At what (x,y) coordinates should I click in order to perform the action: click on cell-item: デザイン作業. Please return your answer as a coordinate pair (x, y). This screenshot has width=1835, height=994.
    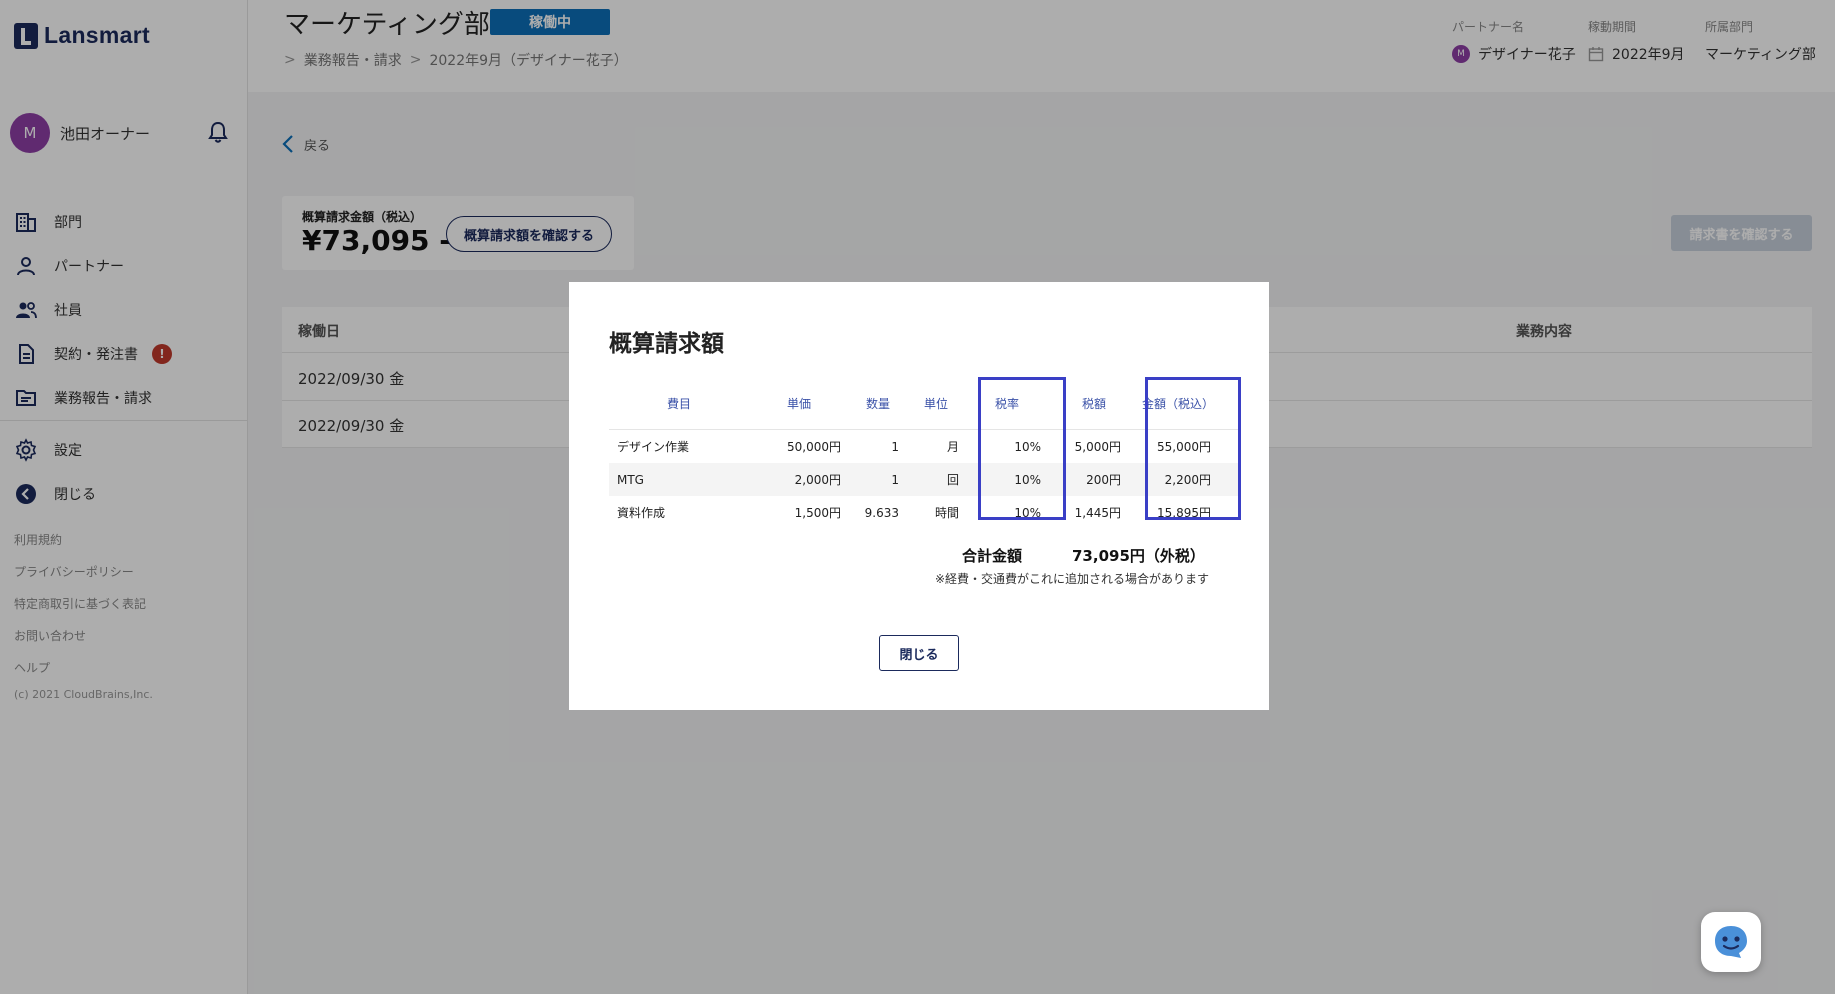
    Looking at the image, I should click on (653, 447).